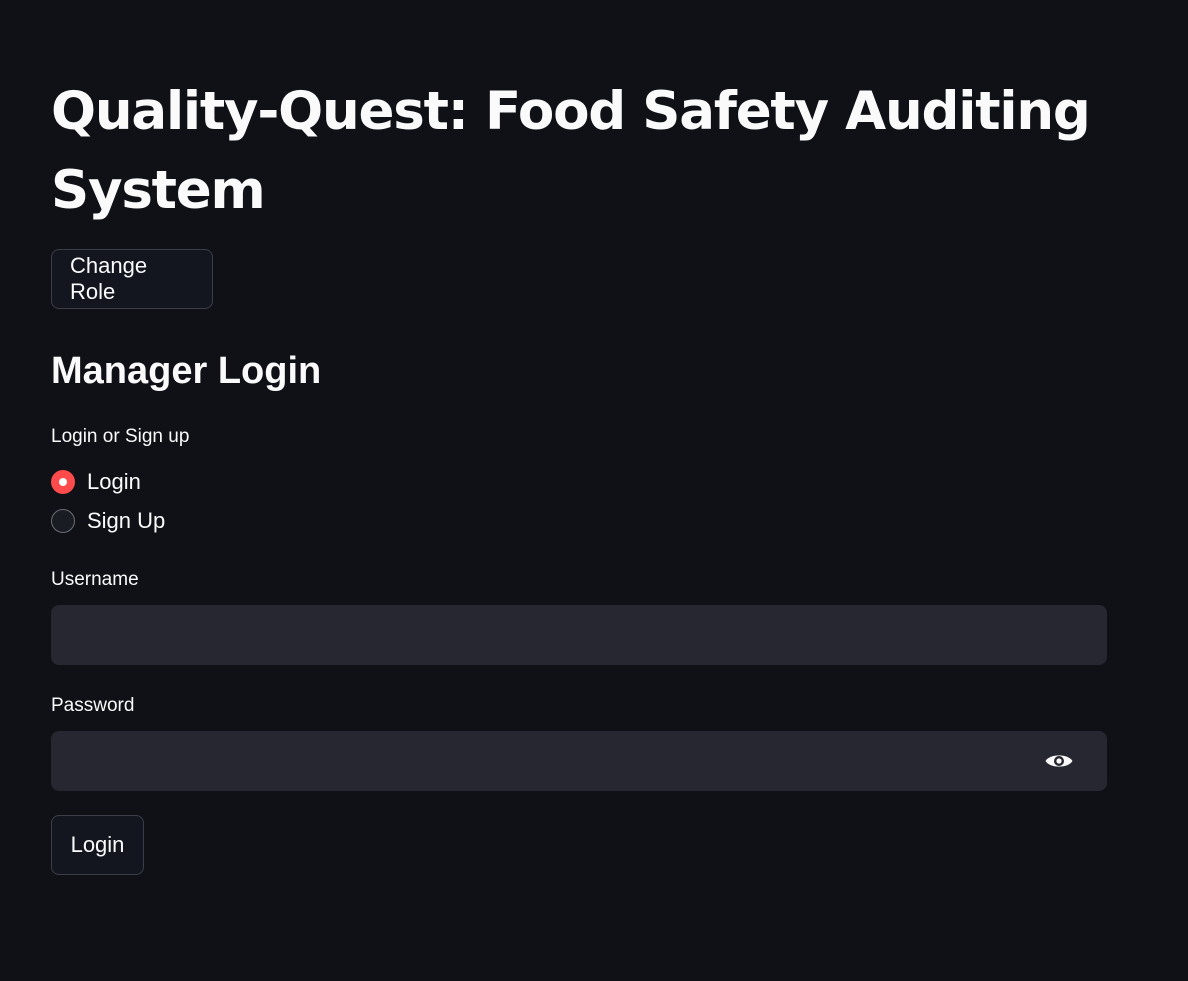 The width and height of the screenshot is (1188, 981). What do you see at coordinates (95, 579) in the screenshot?
I see `username-label: Username` at bounding box center [95, 579].